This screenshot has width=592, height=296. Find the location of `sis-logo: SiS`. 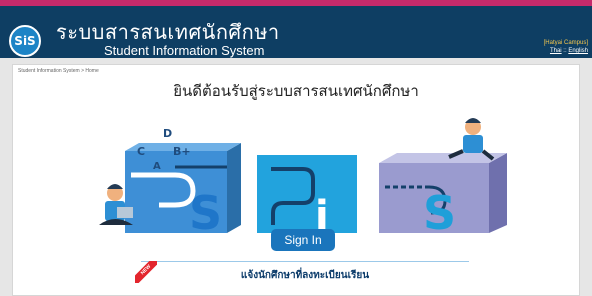

sis-logo: SiS is located at coordinates (25, 41).